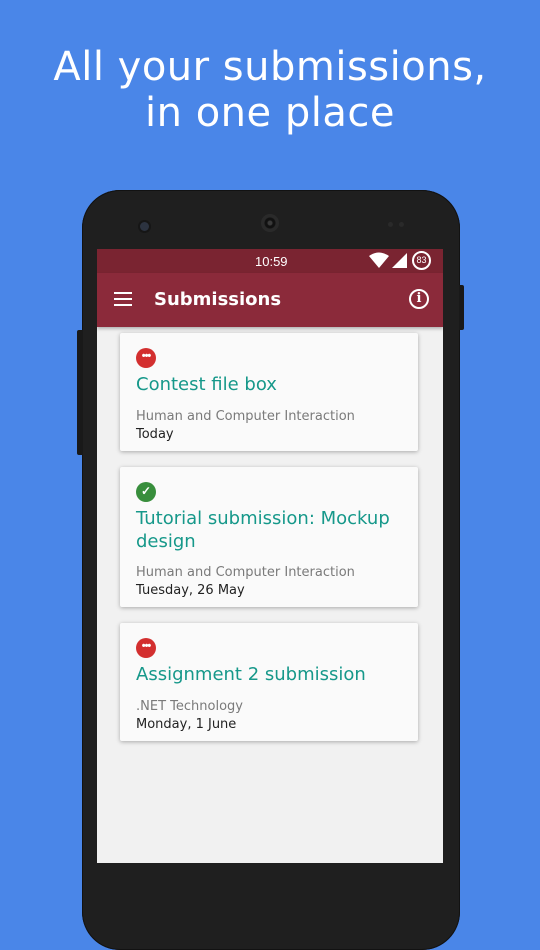 The image size is (540, 950). I want to click on submission-title: Assignment 2 submission, so click(251, 674).